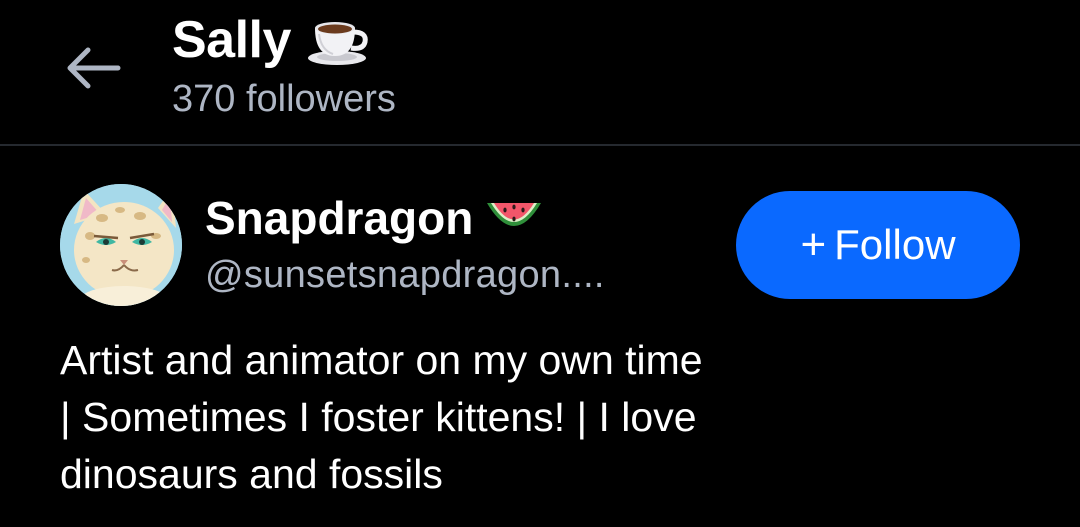 Image resolution: width=1080 pixels, height=527 pixels. I want to click on header-title-row: Sally, so click(271, 40).